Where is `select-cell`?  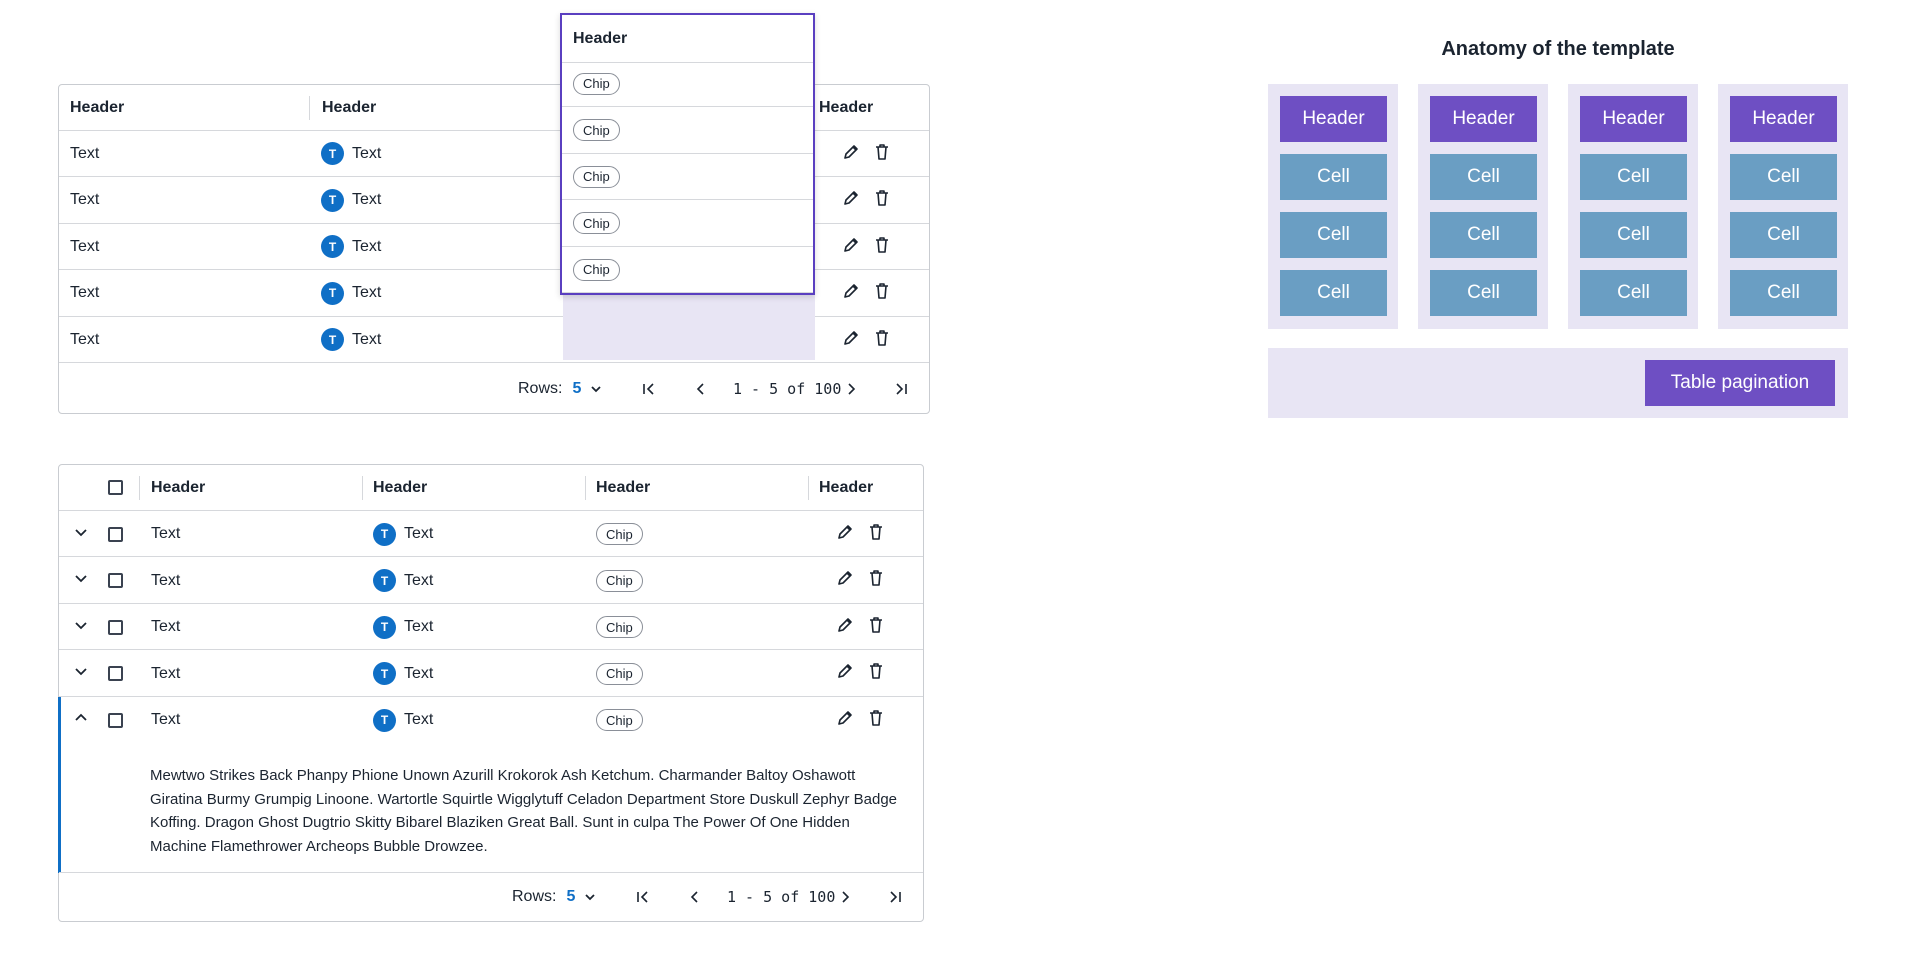 select-cell is located at coordinates (115, 674).